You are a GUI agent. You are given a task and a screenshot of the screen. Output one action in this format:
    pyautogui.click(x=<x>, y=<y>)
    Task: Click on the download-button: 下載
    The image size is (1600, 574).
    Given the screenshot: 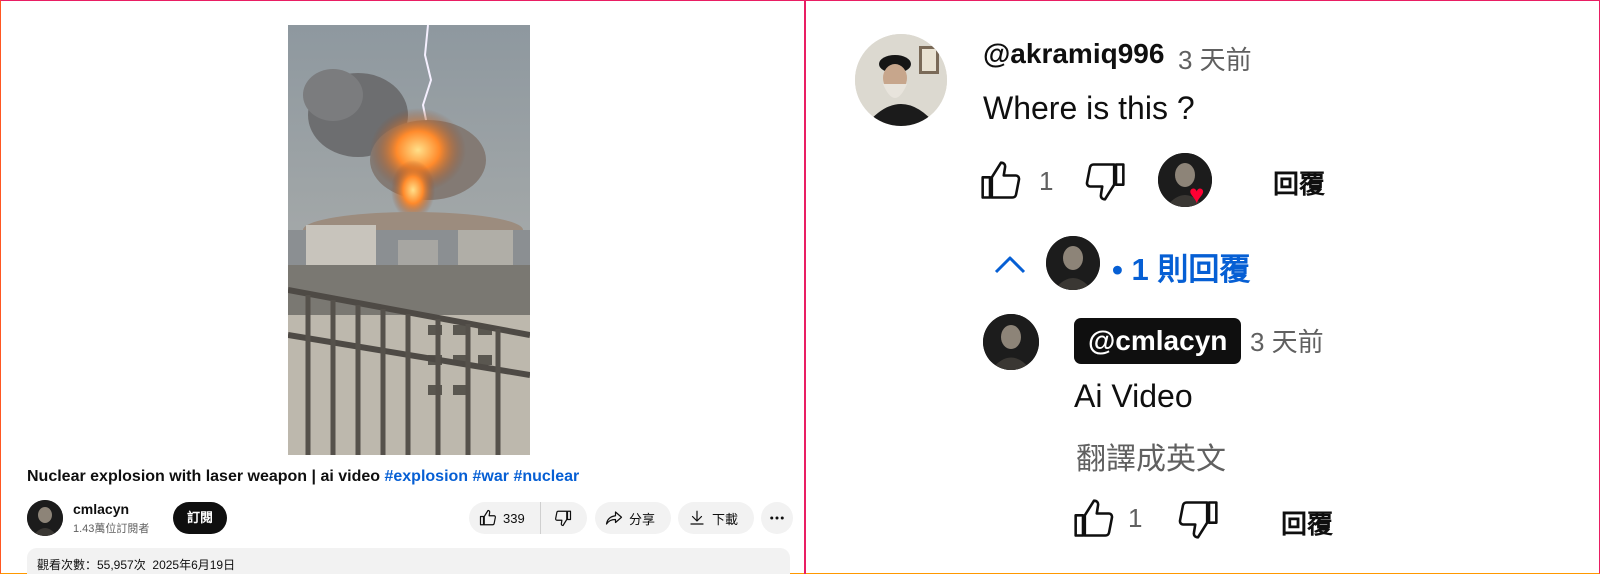 What is the action you would take?
    pyautogui.click(x=716, y=518)
    